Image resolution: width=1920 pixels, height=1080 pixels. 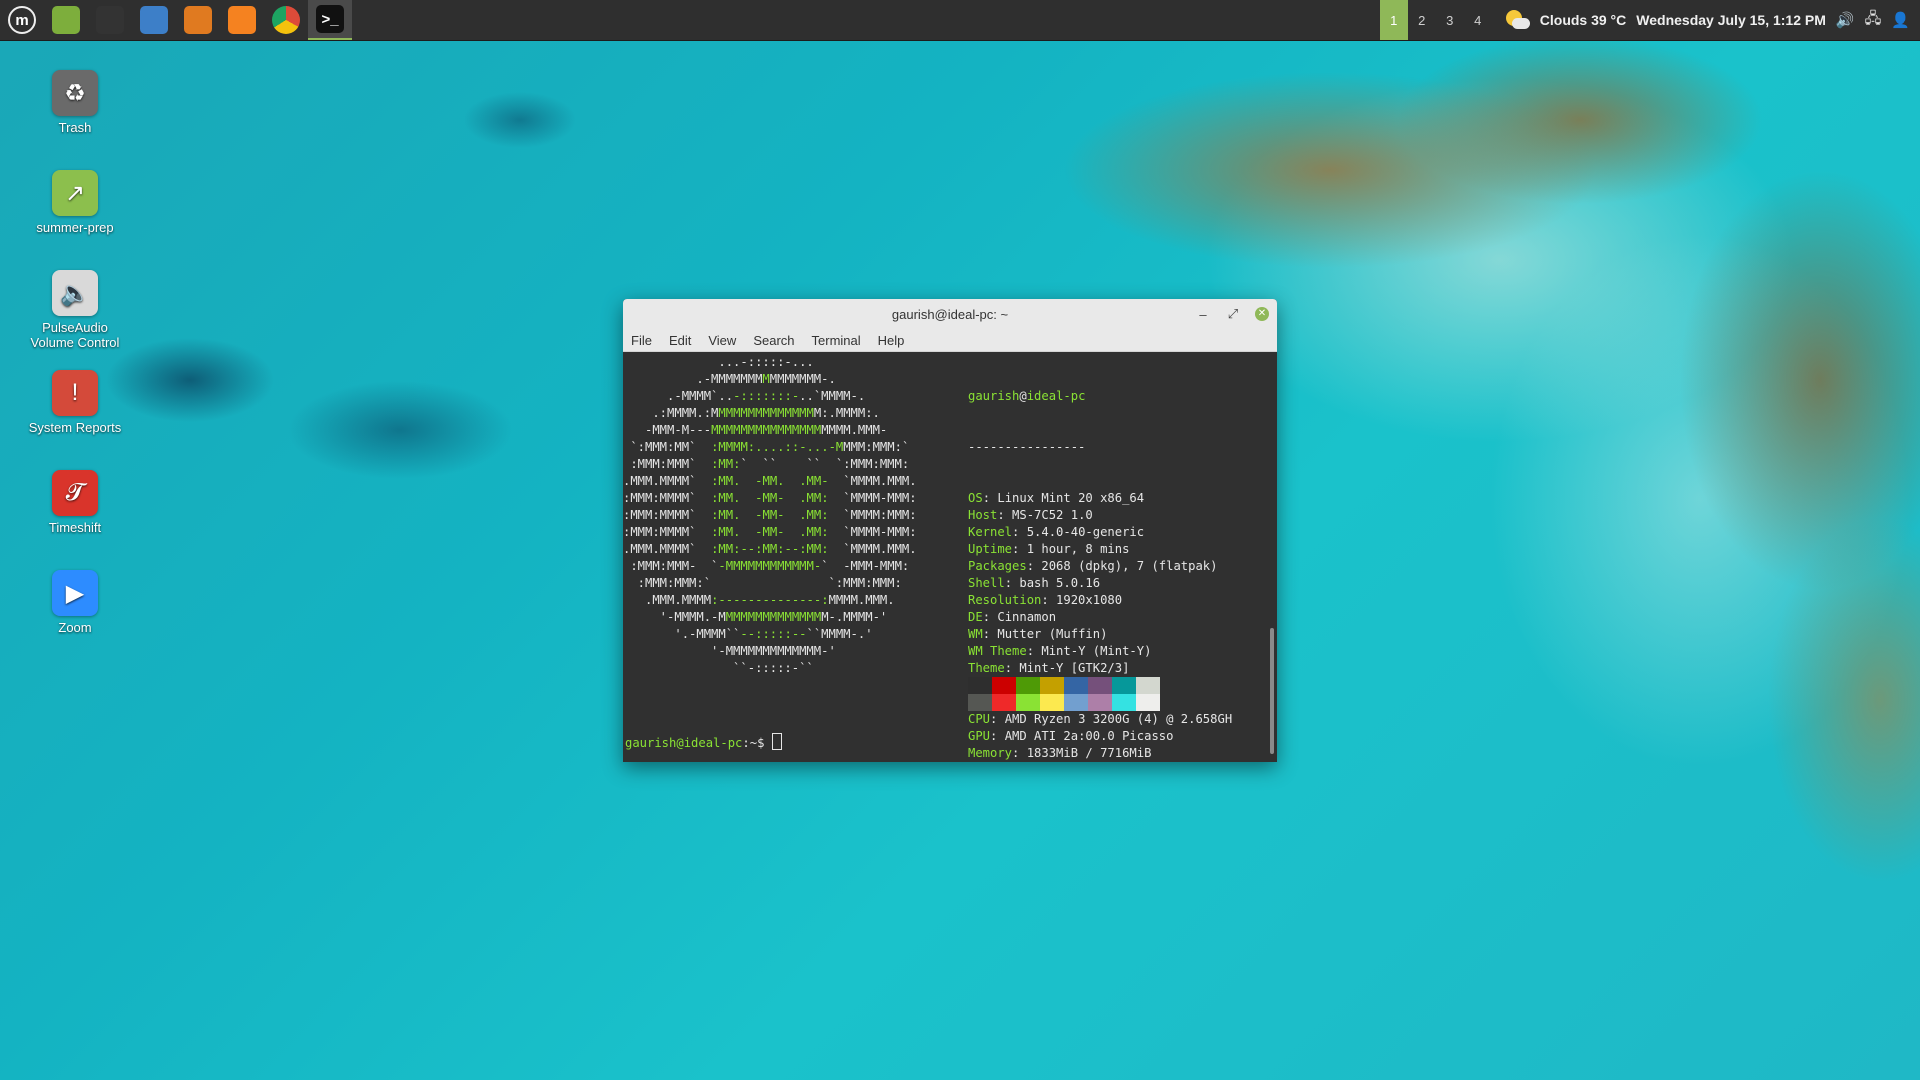 What do you see at coordinates (836, 340) in the screenshot?
I see `menu-terminal: Terminal` at bounding box center [836, 340].